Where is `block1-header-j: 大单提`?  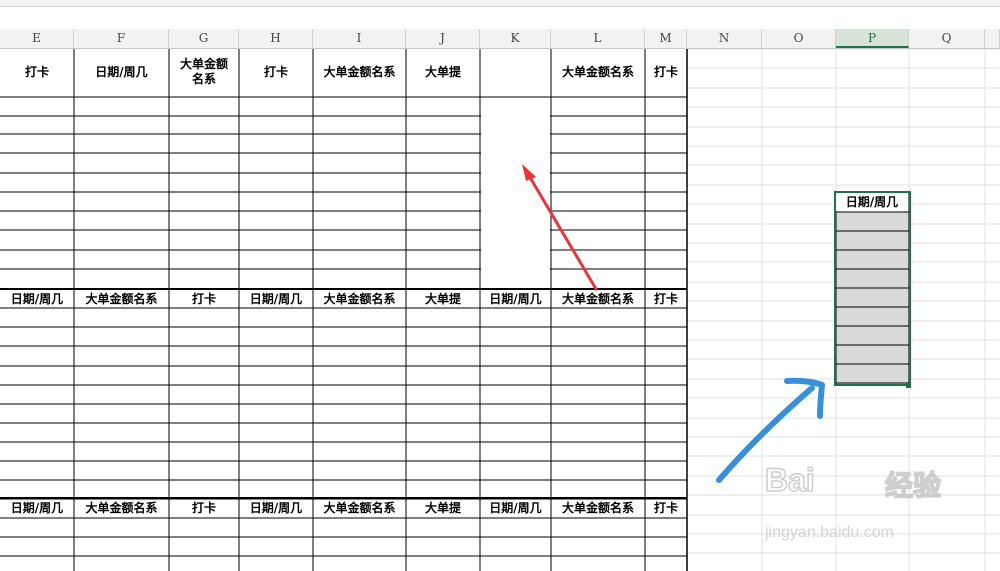 block1-header-j: 大单提 is located at coordinates (443, 72).